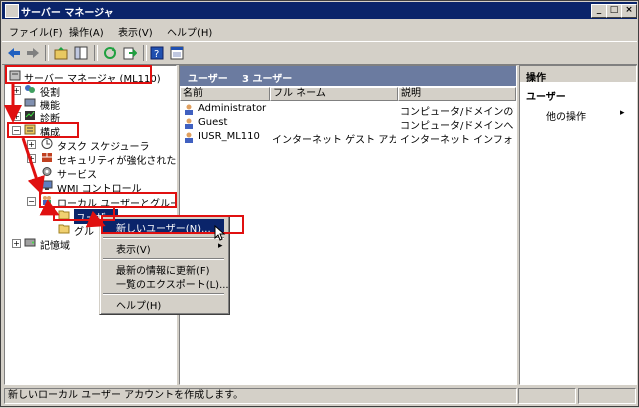  I want to click on status-text: 新しいローカル ユーザー アカウントを作成します。, so click(260, 396).